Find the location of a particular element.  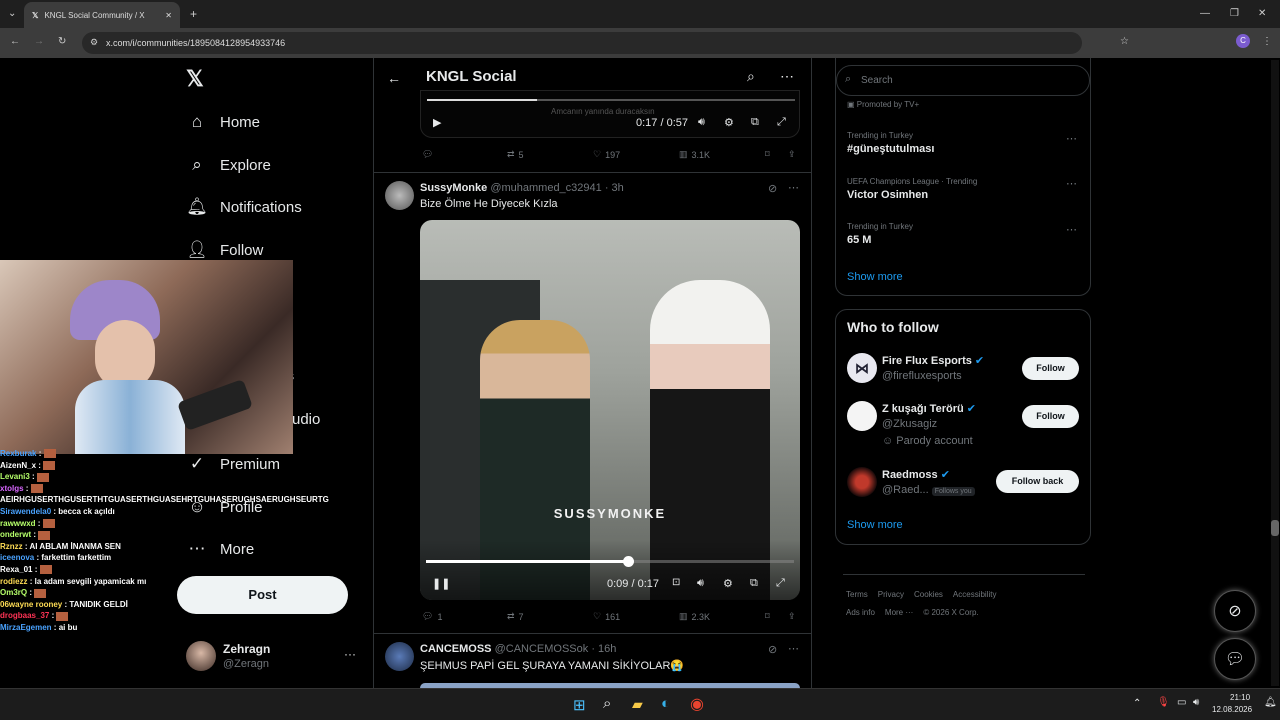

who-show-more: Show more is located at coordinates (875, 525).